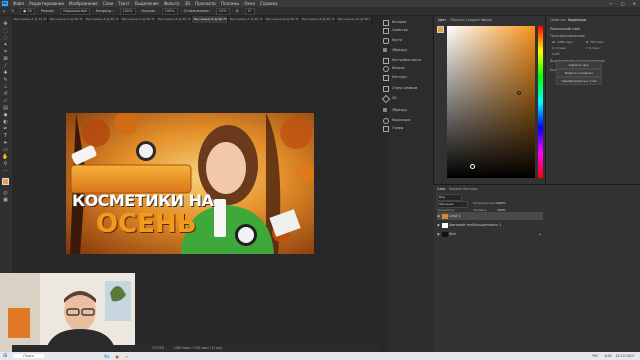  I want to click on panel-swatches: Образцы, so click(399, 50).